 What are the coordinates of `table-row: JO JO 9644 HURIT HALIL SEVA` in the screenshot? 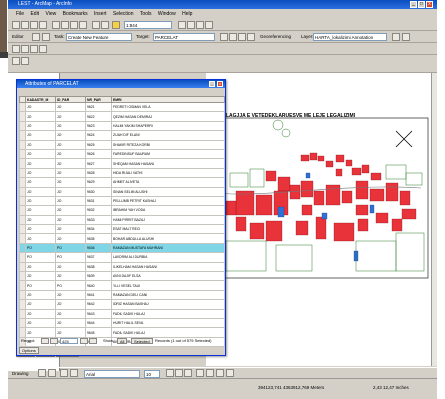 It's located at (122, 323).